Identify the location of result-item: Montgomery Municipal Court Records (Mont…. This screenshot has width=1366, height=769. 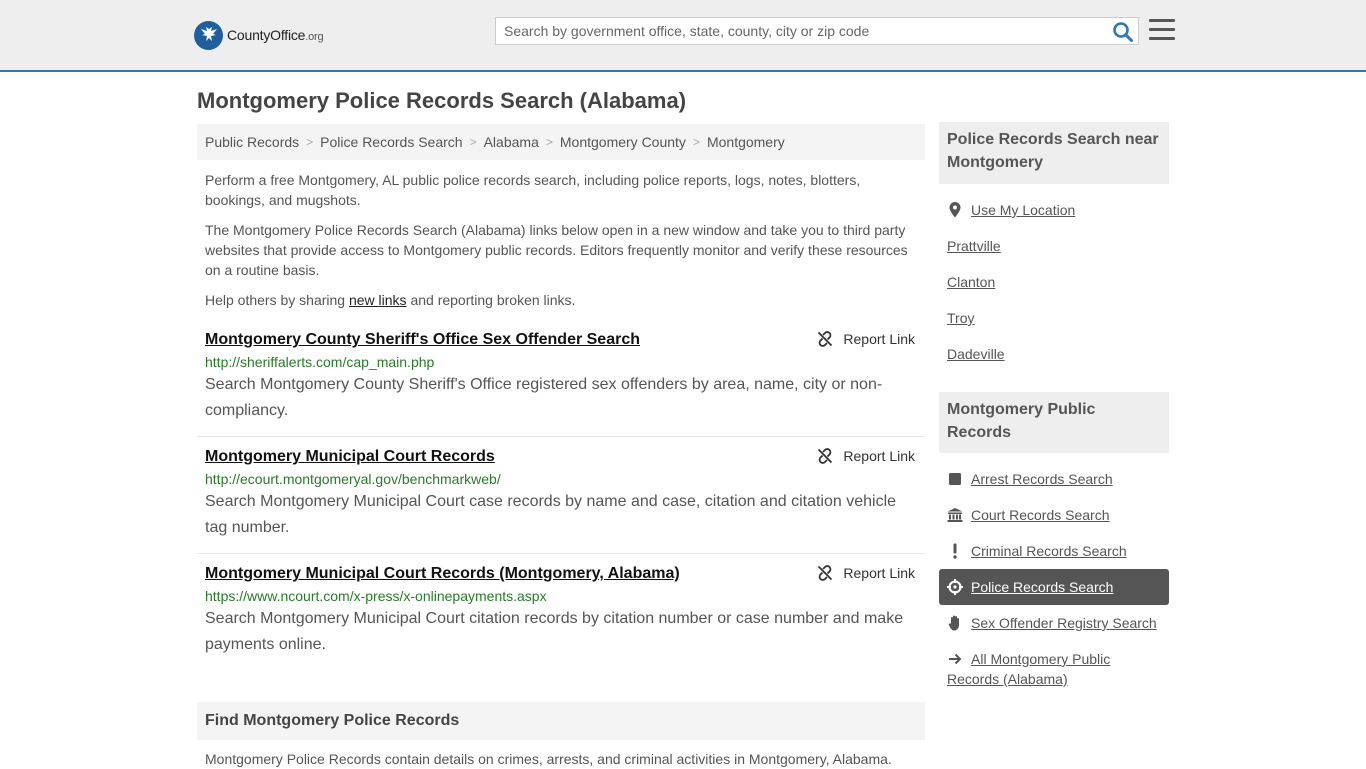
(561, 617).